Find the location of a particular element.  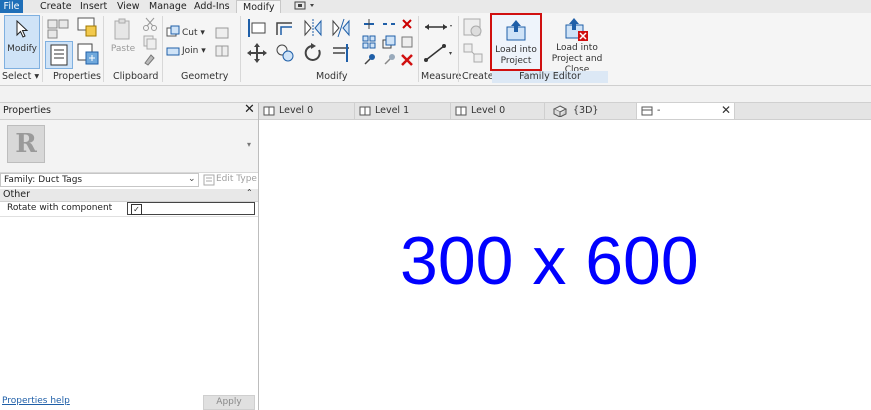

split-element-icon is located at coordinates (369, 24).